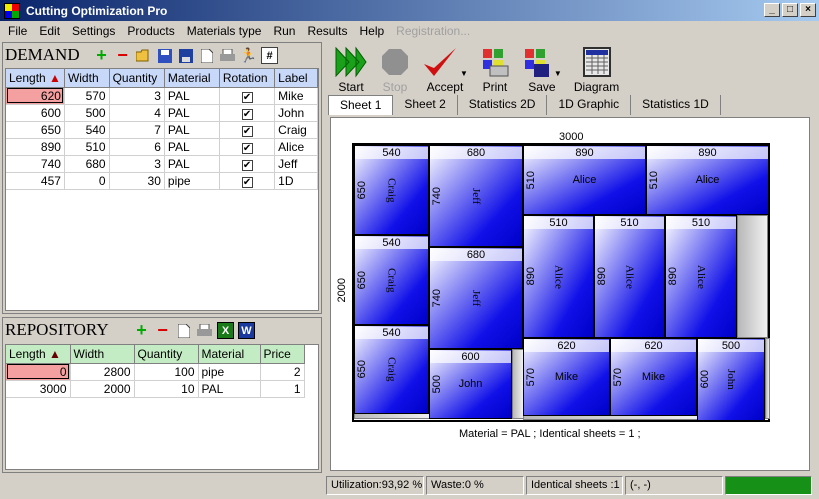 The width and height of the screenshot is (819, 499). What do you see at coordinates (470, 384) in the screenshot?
I see `cut-piece: 600 500 John` at bounding box center [470, 384].